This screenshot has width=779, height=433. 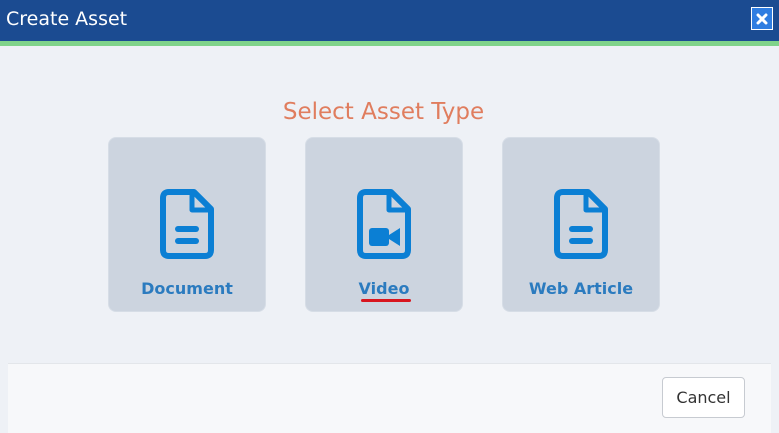 I want to click on asset-type-video: Video, so click(x=384, y=224).